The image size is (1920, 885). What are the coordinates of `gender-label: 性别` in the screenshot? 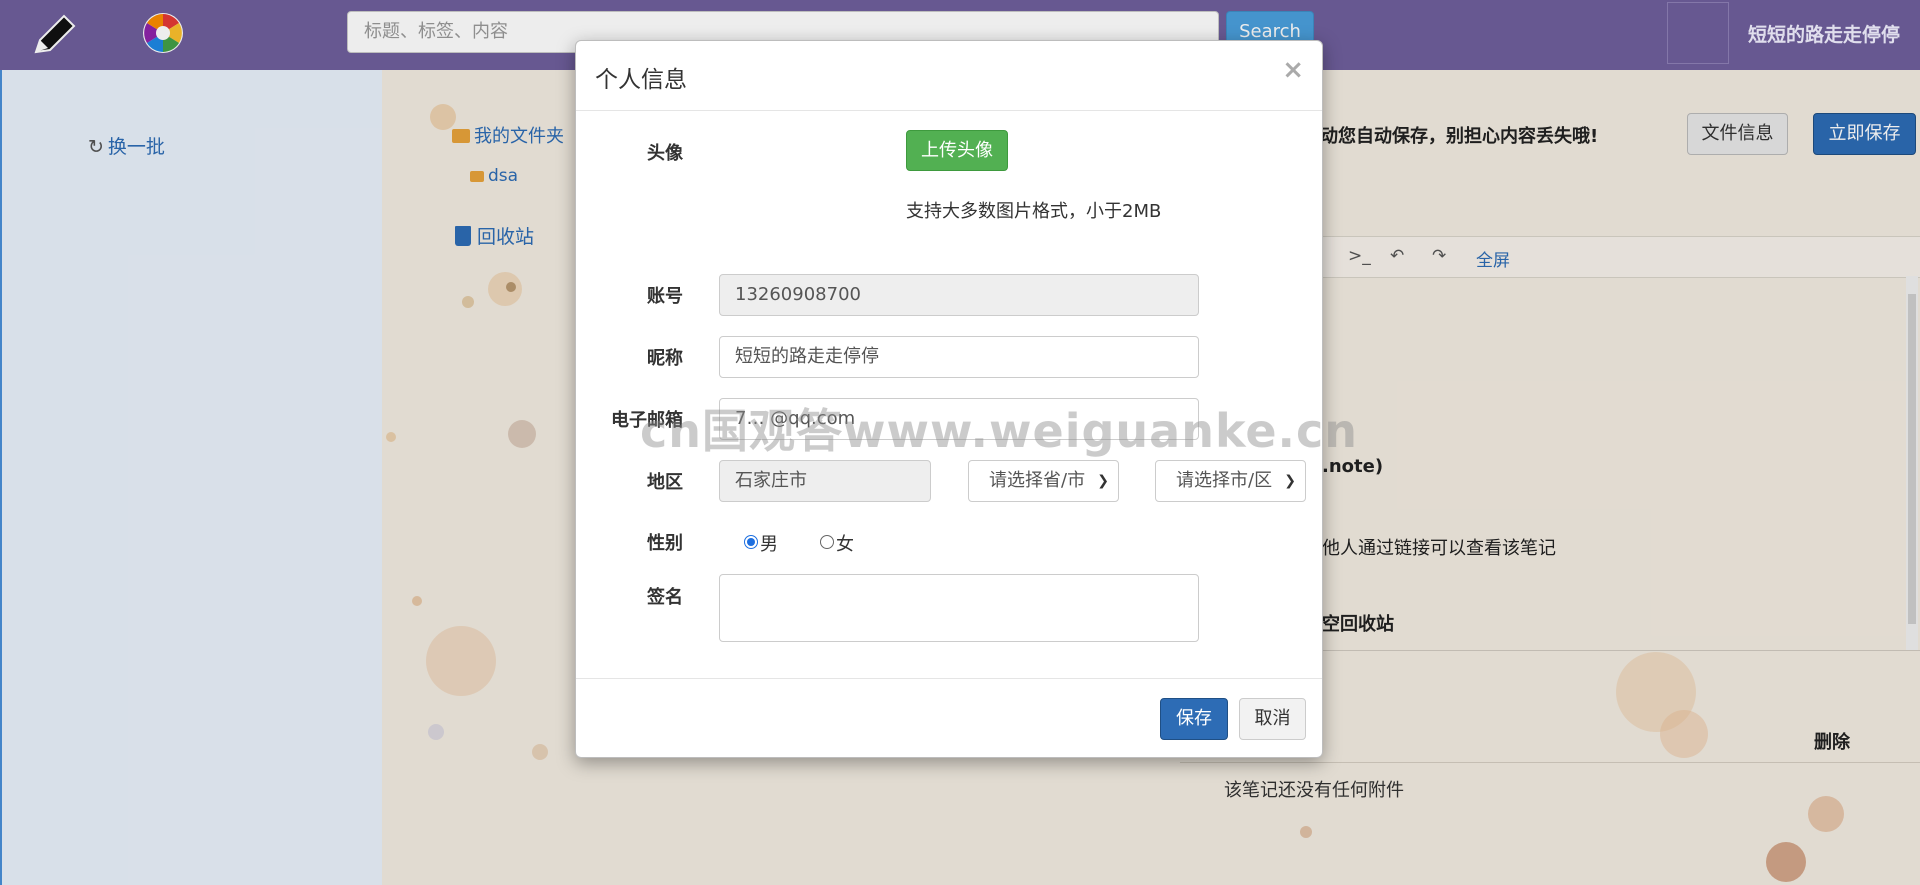 It's located at (665, 543).